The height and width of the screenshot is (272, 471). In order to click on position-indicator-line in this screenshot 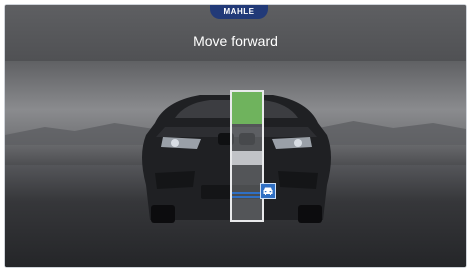, I will do `click(247, 193)`.